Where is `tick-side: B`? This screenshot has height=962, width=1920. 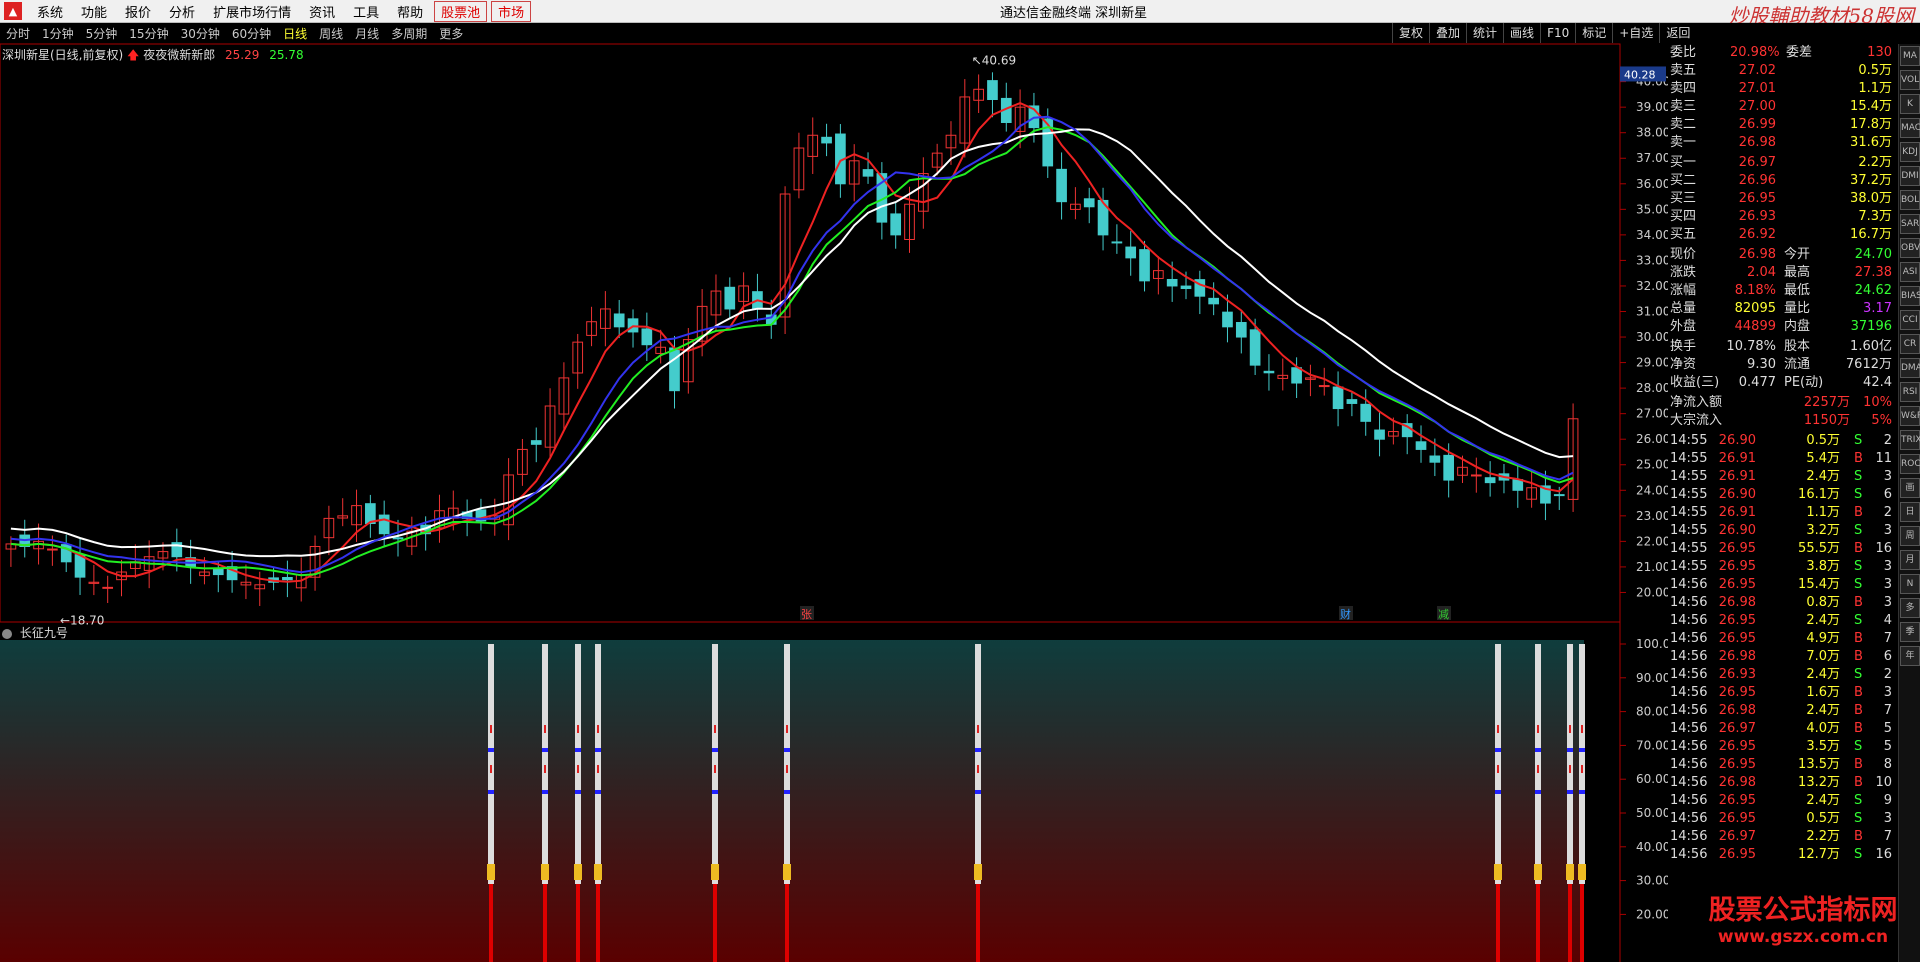
tick-side: B is located at coordinates (1858, 764).